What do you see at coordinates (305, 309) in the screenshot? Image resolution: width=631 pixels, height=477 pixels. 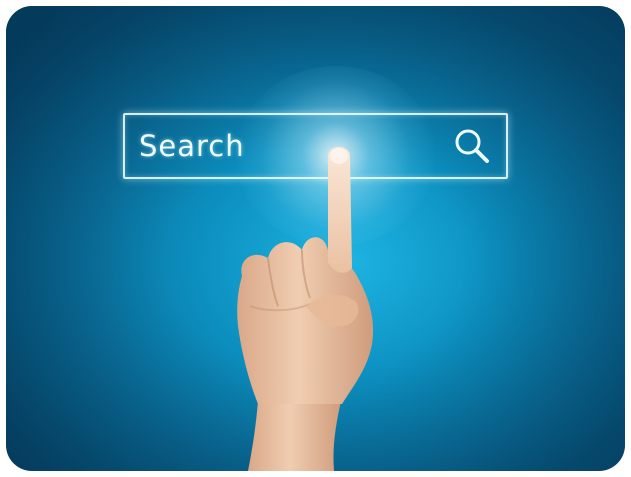 I see `pointing-hand` at bounding box center [305, 309].